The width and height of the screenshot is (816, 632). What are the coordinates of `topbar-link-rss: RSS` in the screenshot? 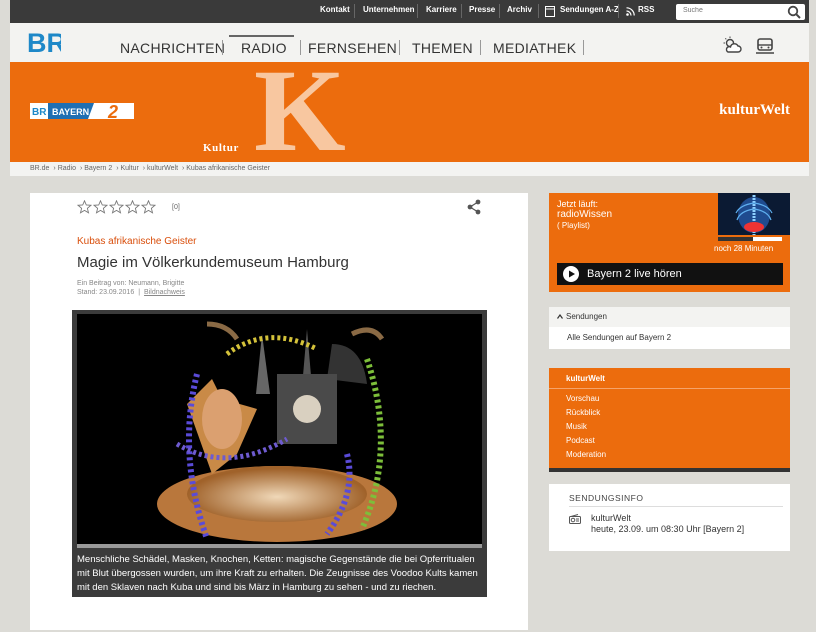 It's located at (646, 9).